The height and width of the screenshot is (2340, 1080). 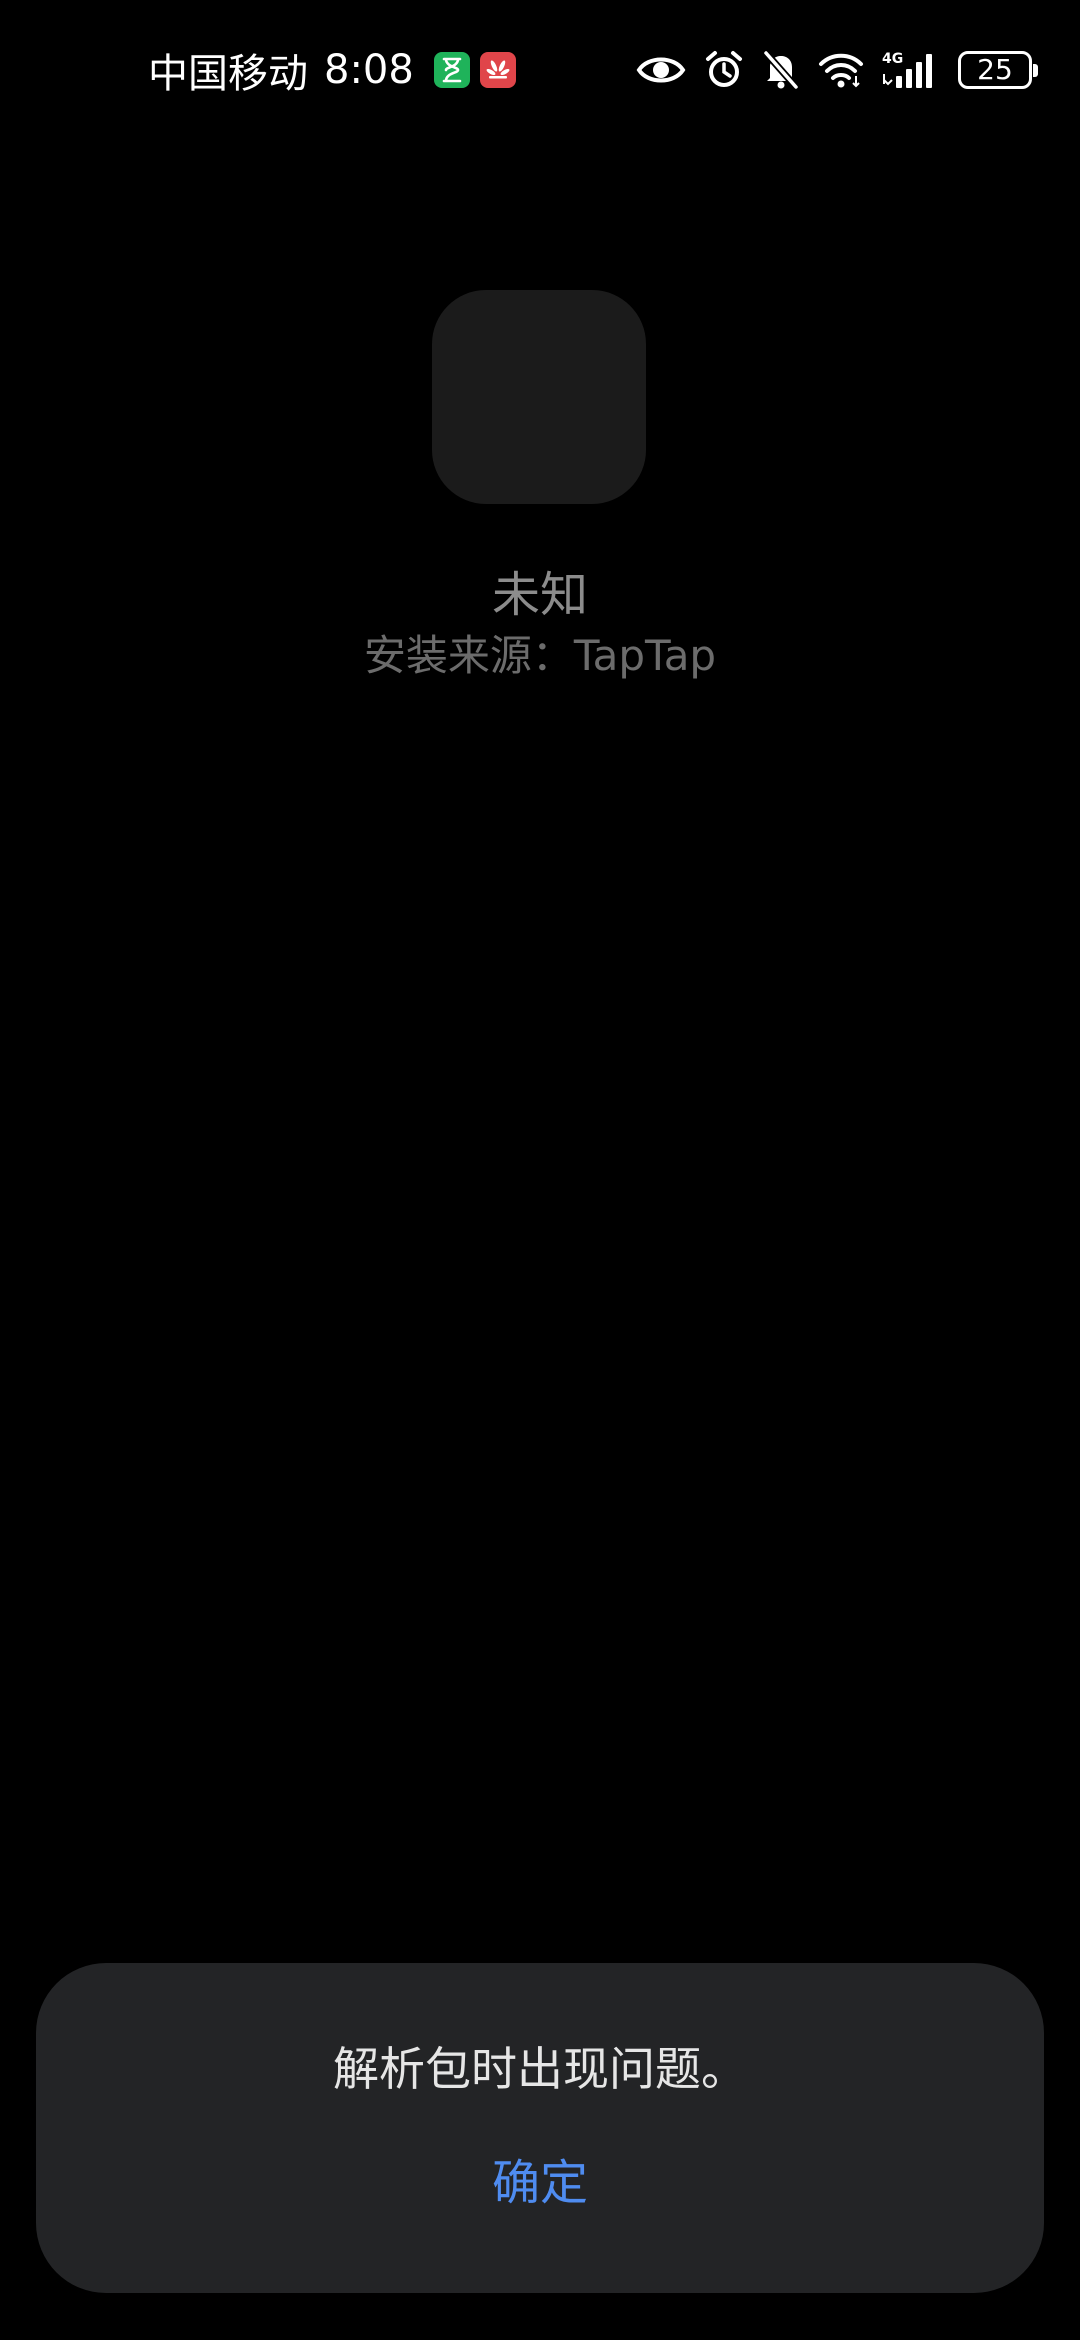 I want to click on clock: 8:08, so click(x=369, y=70).